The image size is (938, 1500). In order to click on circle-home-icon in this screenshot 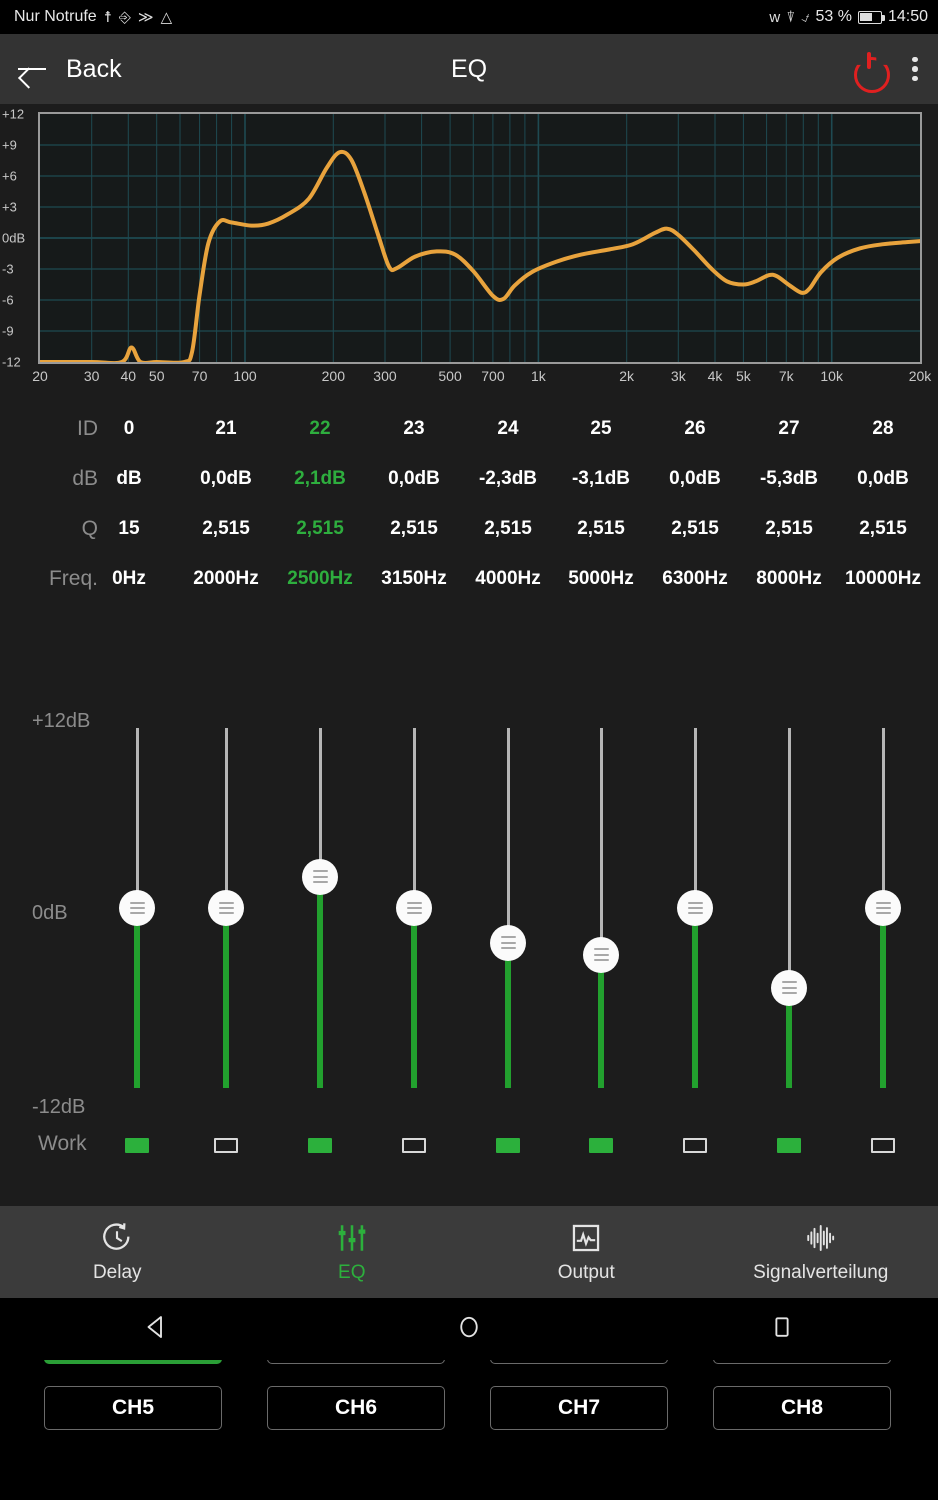, I will do `click(469, 1329)`.